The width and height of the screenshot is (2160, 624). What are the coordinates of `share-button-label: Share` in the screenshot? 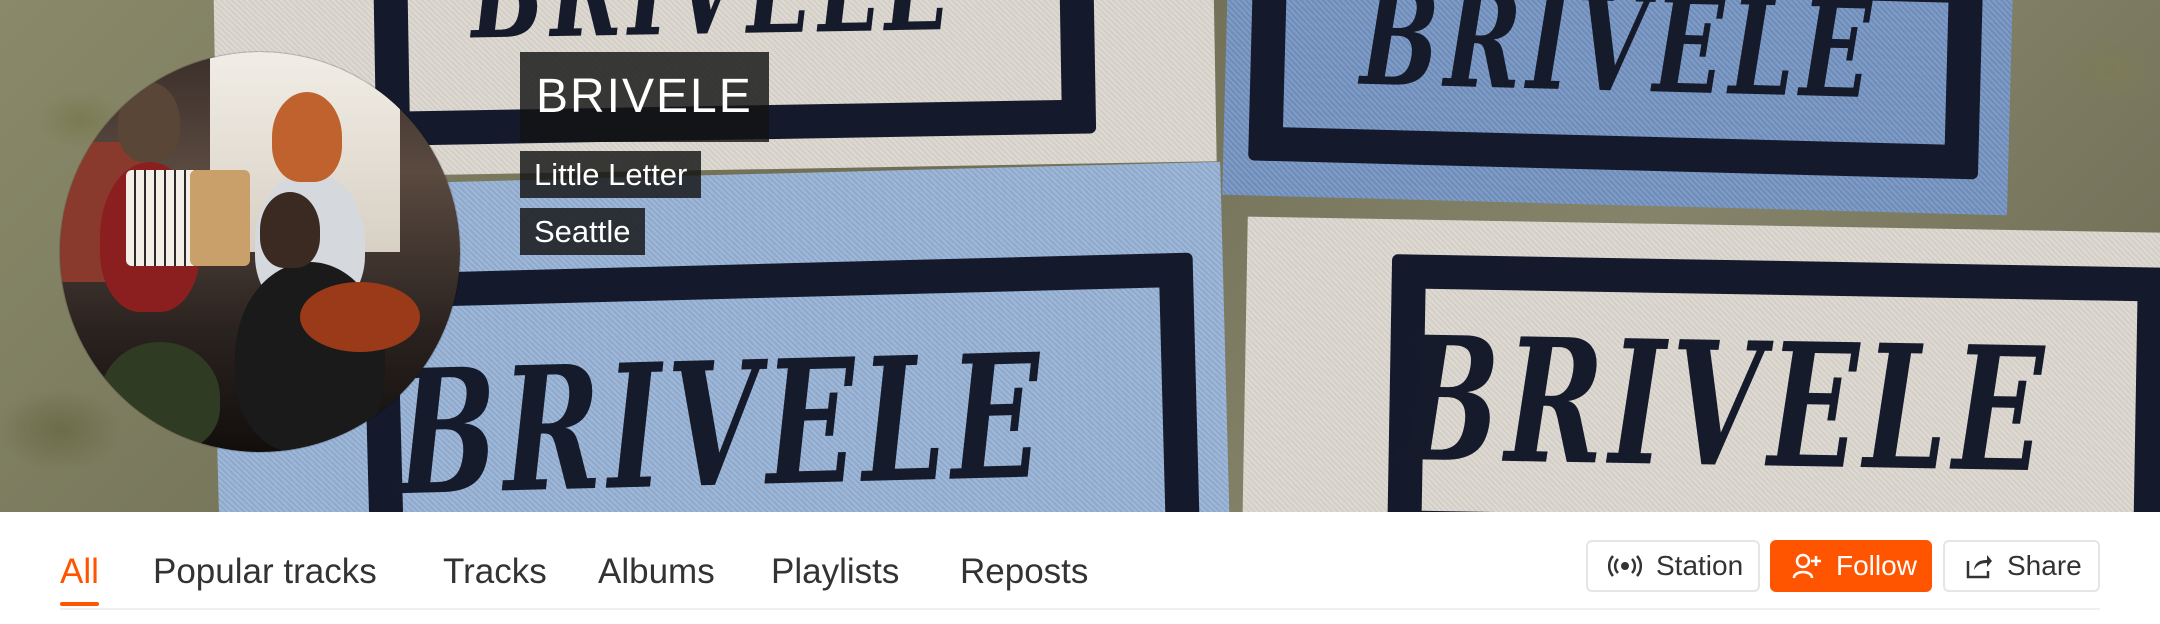 It's located at (2044, 565).